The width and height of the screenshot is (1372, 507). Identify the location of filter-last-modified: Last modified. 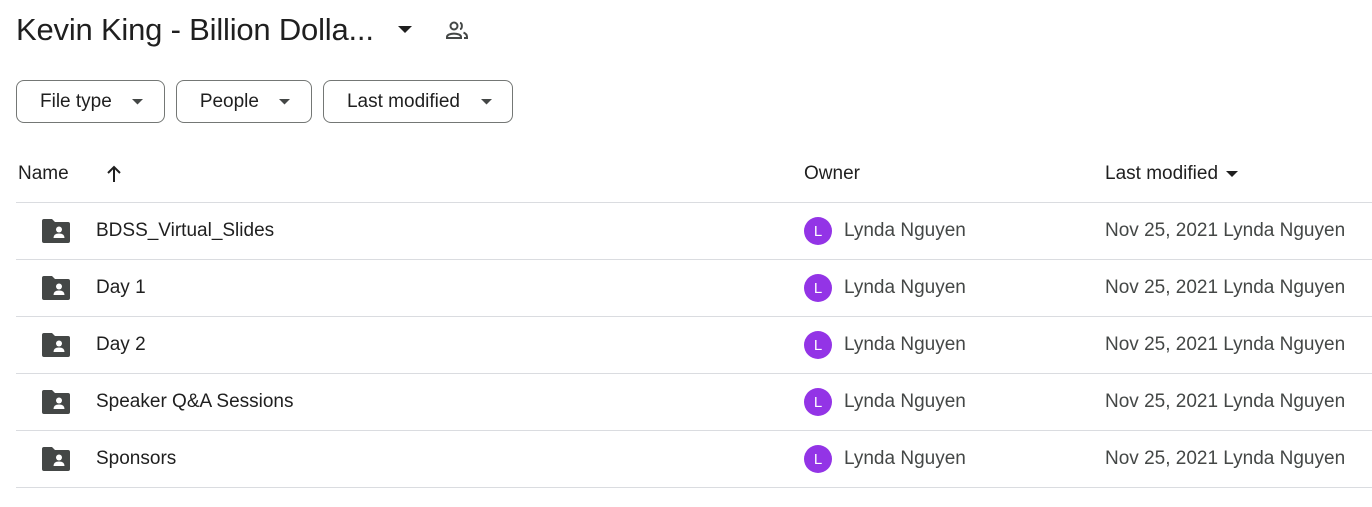
(417, 101).